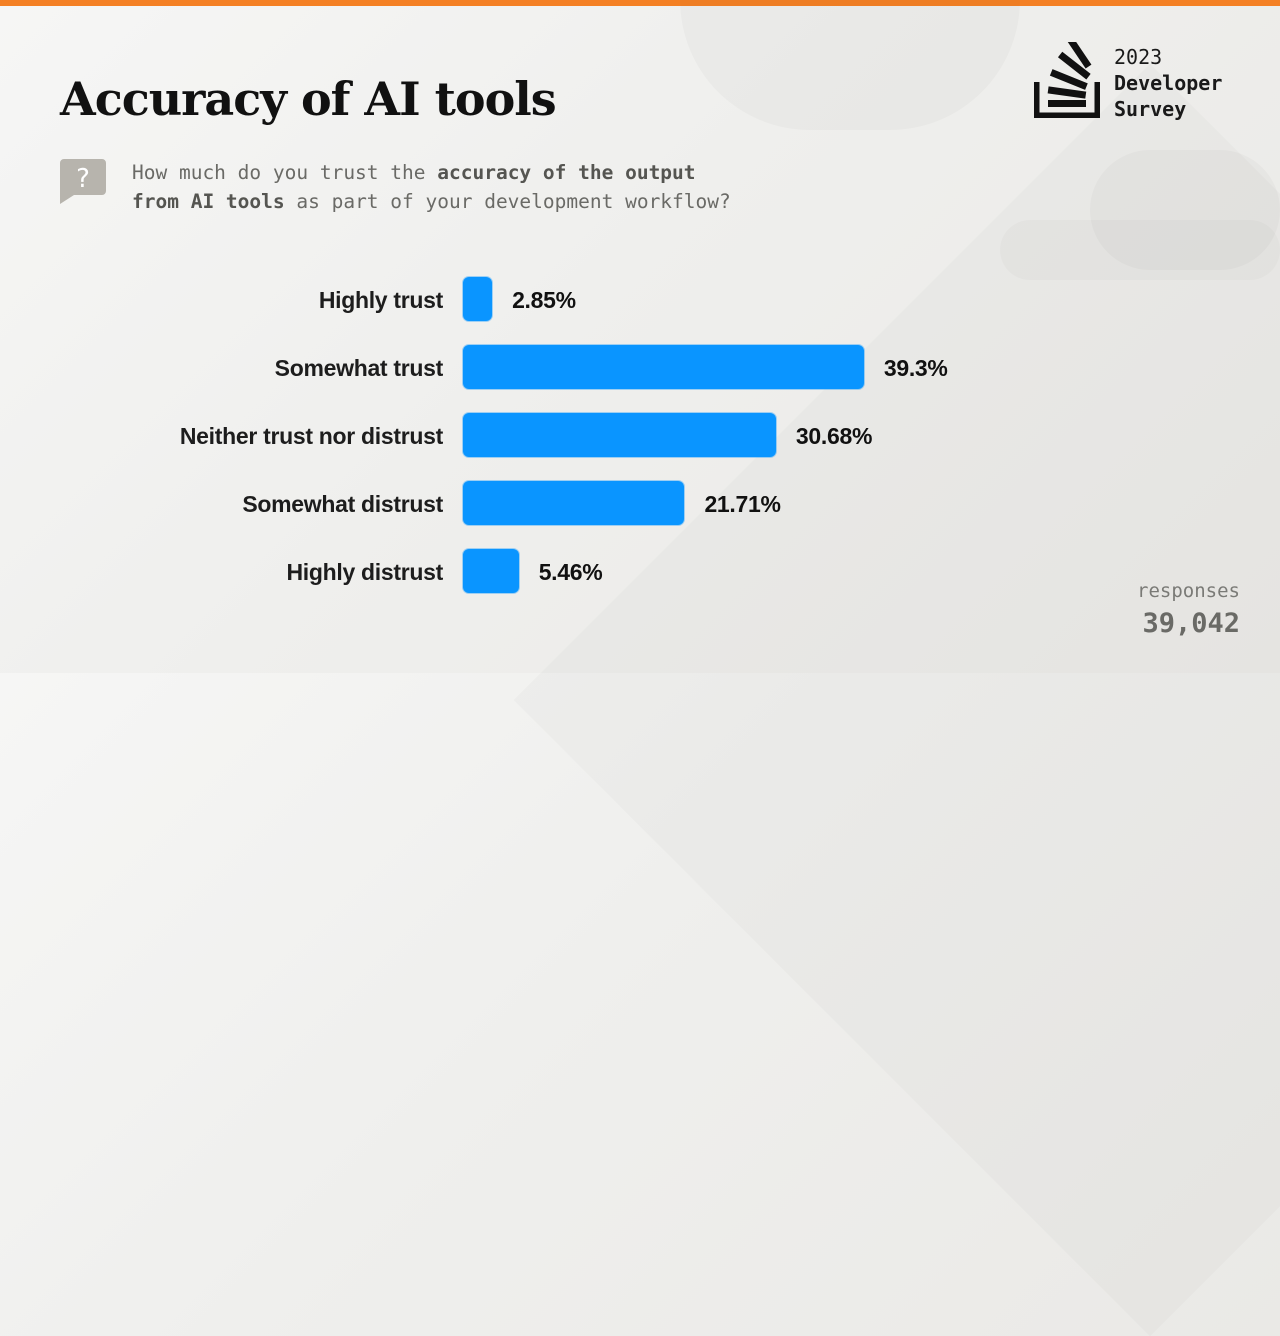 Image resolution: width=1280 pixels, height=1336 pixels. What do you see at coordinates (544, 300) in the screenshot?
I see `value-label: 2.85%` at bounding box center [544, 300].